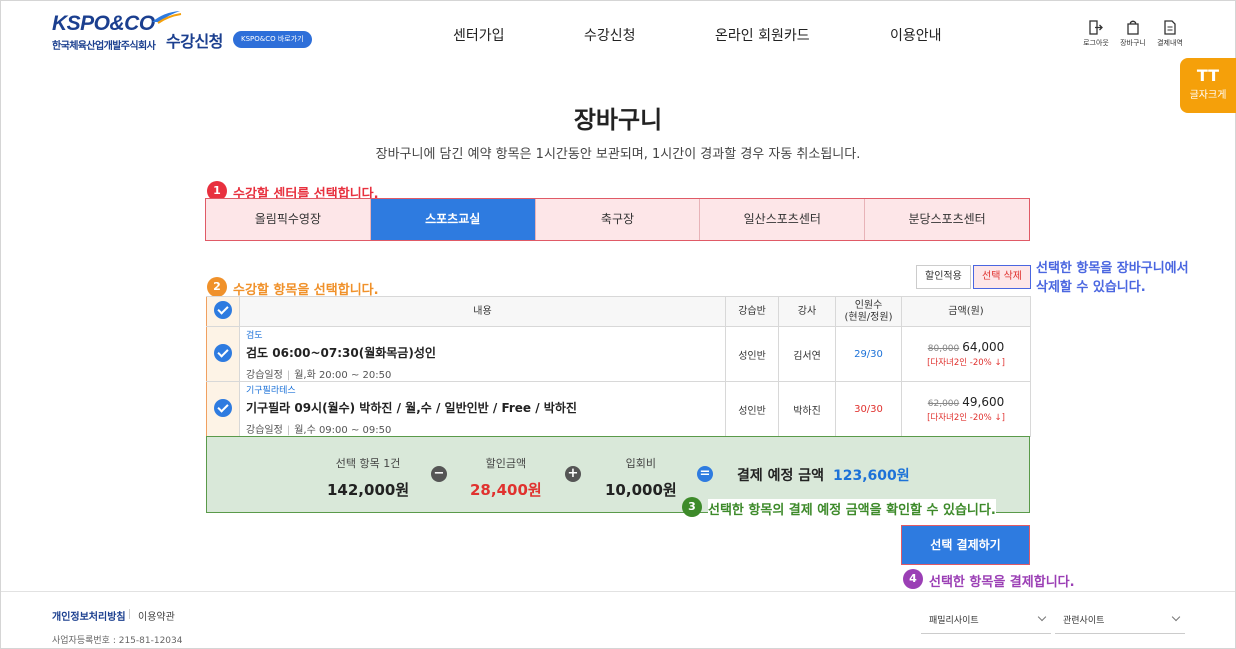 This screenshot has width=1236, height=649. Describe the element at coordinates (104, 46) in the screenshot. I see `logo-subtitle: 한국체육산업개발주식회사` at that location.